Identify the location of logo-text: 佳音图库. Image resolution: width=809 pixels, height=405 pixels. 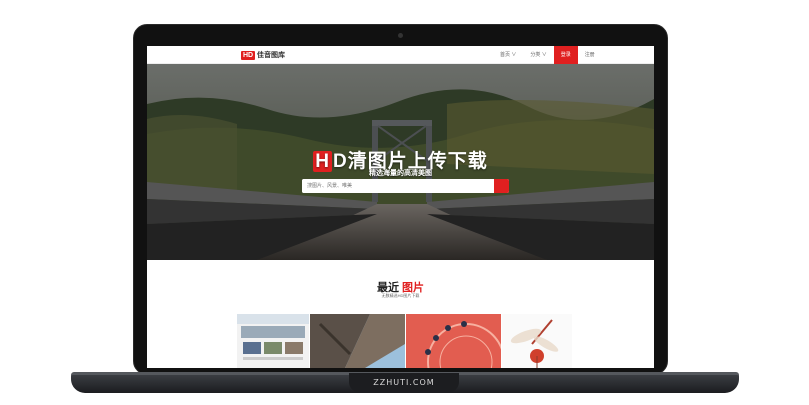
(271, 55).